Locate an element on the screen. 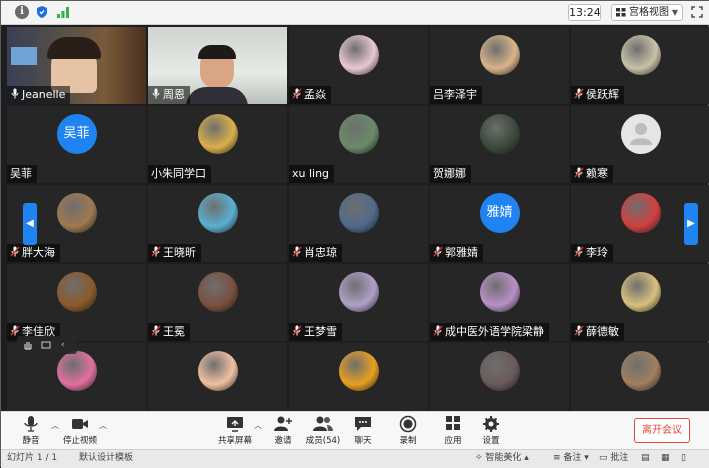  participant-tile: 孟焱 is located at coordinates (358, 65).